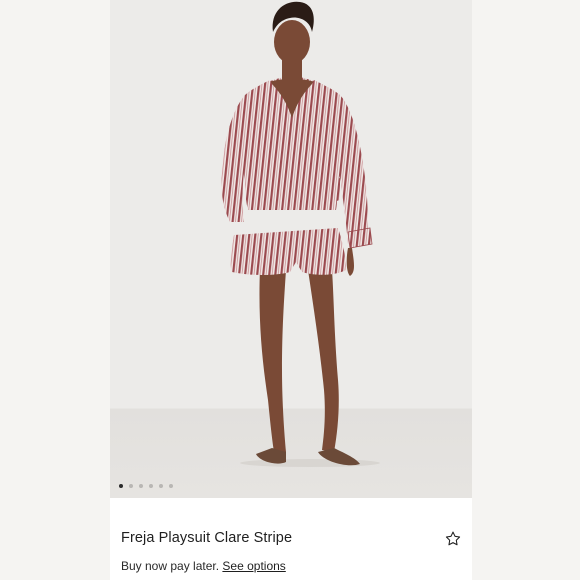  What do you see at coordinates (272, 360) in the screenshot?
I see `left-leg` at bounding box center [272, 360].